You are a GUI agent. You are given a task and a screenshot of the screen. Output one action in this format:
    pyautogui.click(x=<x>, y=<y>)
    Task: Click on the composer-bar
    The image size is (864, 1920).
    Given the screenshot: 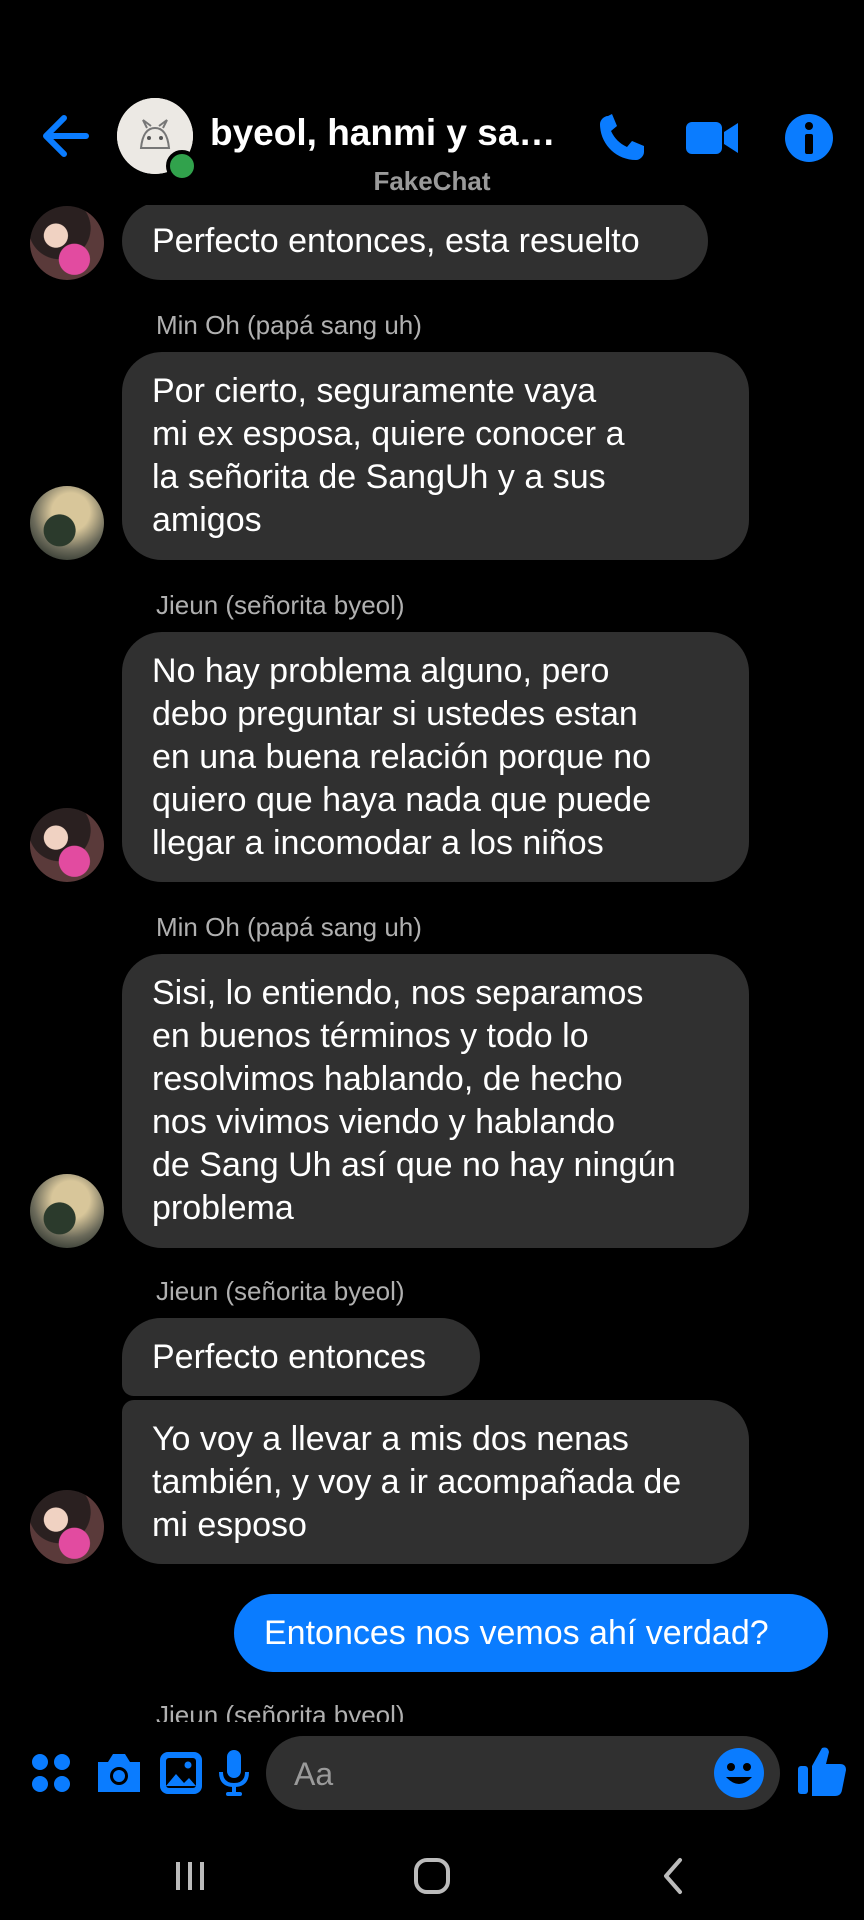 What is the action you would take?
    pyautogui.click(x=432, y=1777)
    